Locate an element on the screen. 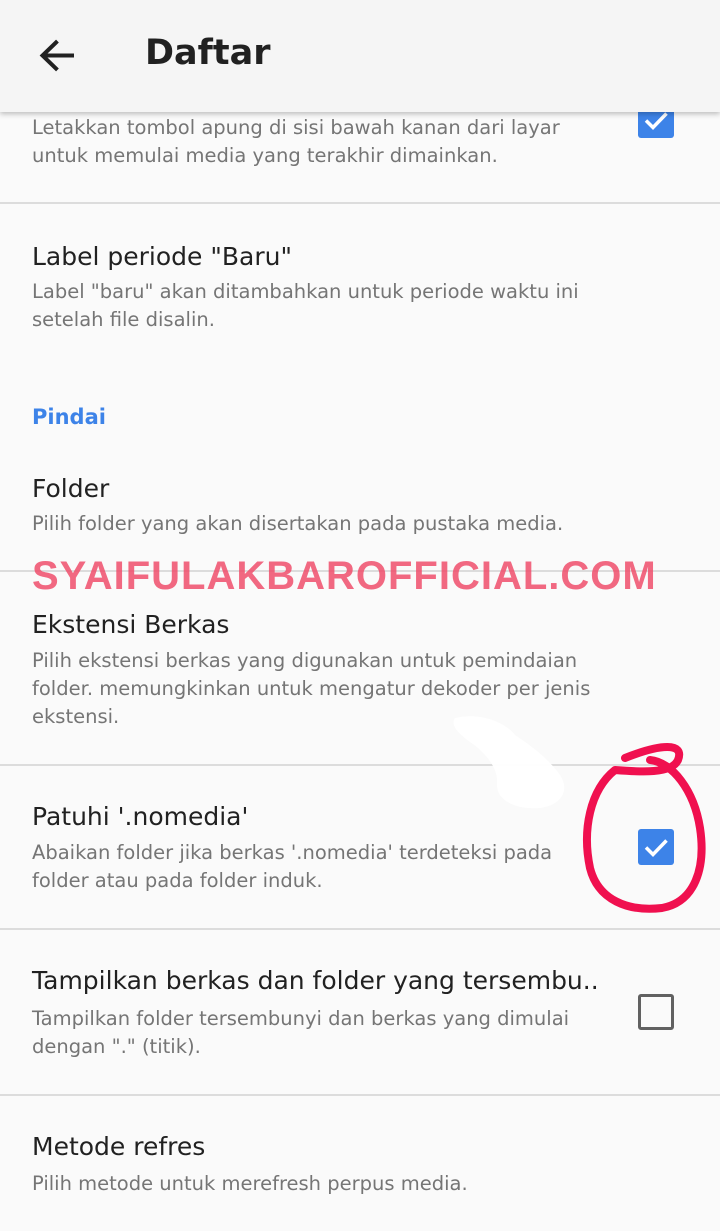 The width and height of the screenshot is (720, 1231). check-icon is located at coordinates (656, 848).